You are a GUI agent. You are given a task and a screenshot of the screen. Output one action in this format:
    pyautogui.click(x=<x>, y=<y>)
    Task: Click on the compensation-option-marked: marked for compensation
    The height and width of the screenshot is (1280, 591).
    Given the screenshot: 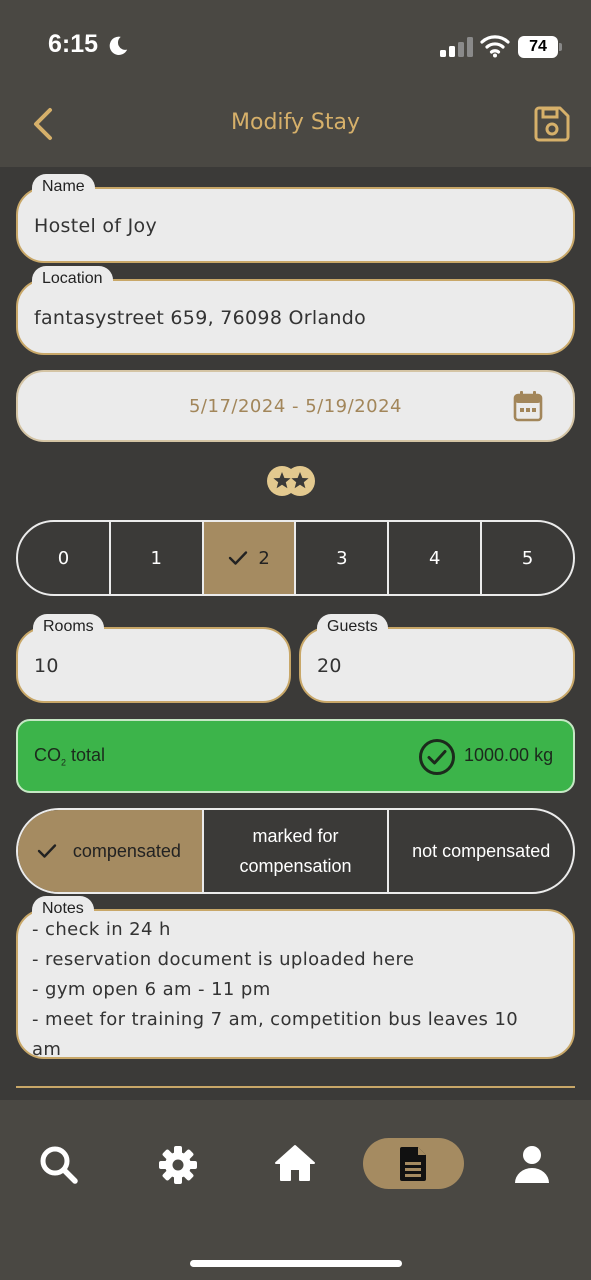 What is the action you would take?
    pyautogui.click(x=297, y=851)
    